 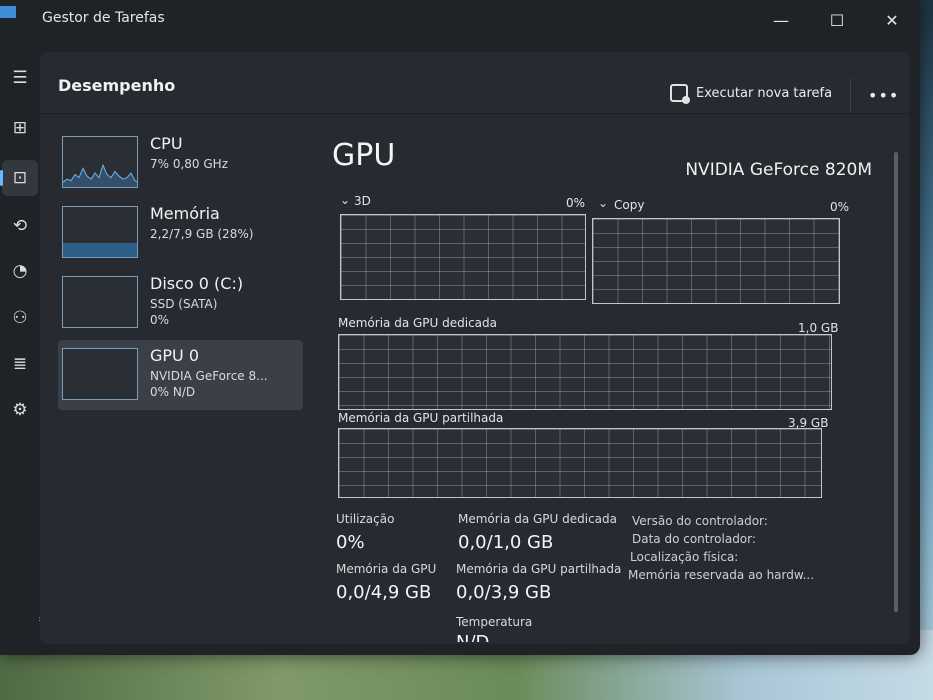 I want to click on driver-date-label: Data do controlador:, so click(x=694, y=539).